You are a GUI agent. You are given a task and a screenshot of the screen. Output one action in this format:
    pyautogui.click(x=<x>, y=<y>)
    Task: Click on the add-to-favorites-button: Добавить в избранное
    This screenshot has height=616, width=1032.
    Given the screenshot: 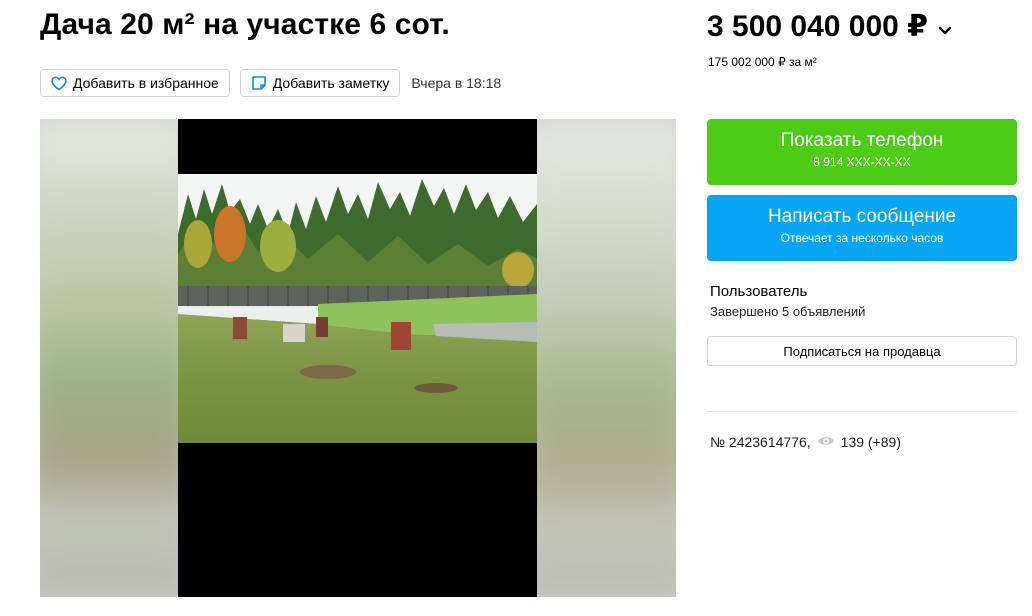 What is the action you would take?
    pyautogui.click(x=135, y=83)
    